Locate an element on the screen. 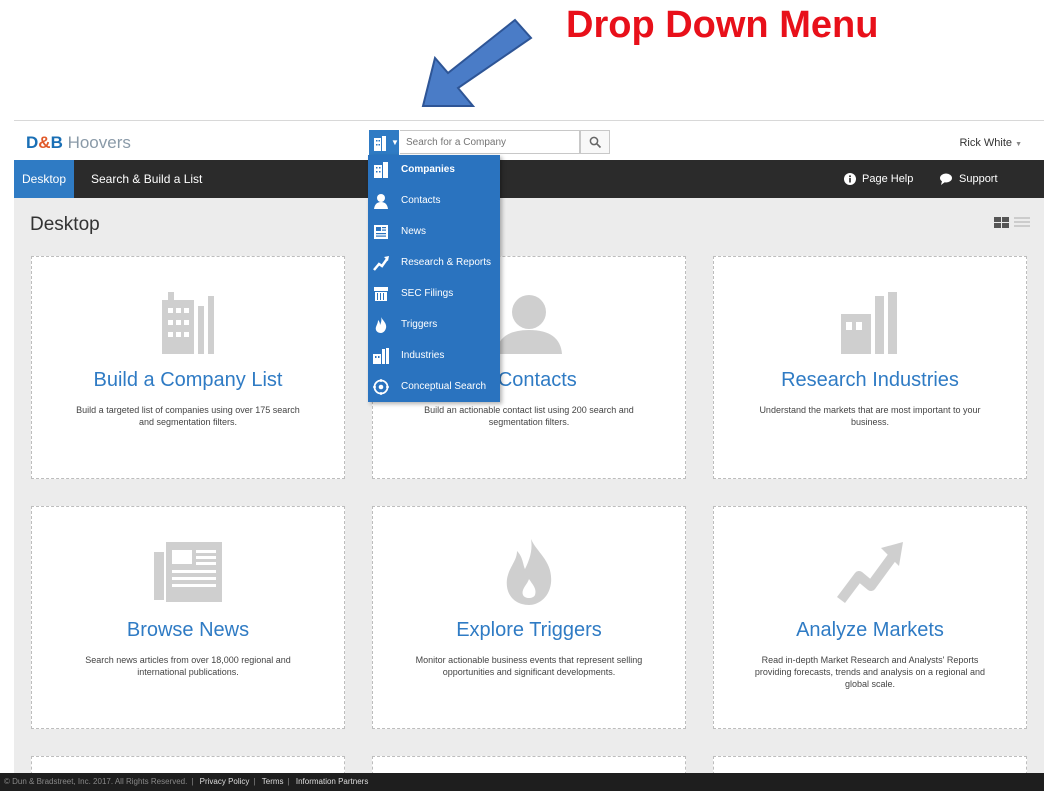 The height and width of the screenshot is (791, 1044). tab-search-build-list: Search & Build a List is located at coordinates (146, 179).